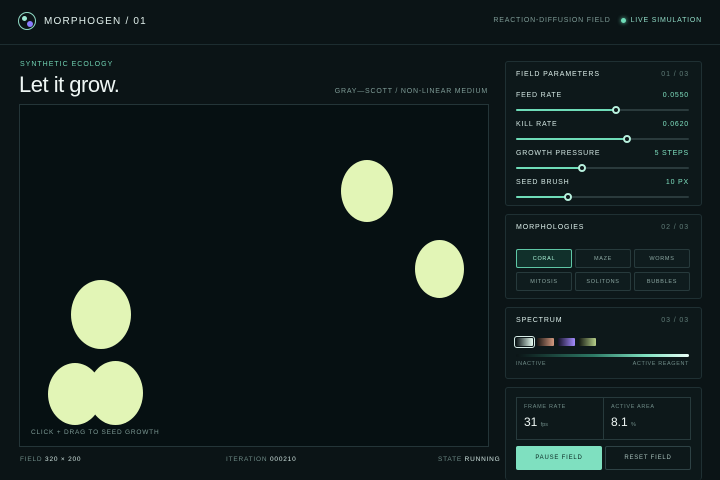  What do you see at coordinates (677, 182) in the screenshot?
I see `slider-value: 10 PX` at bounding box center [677, 182].